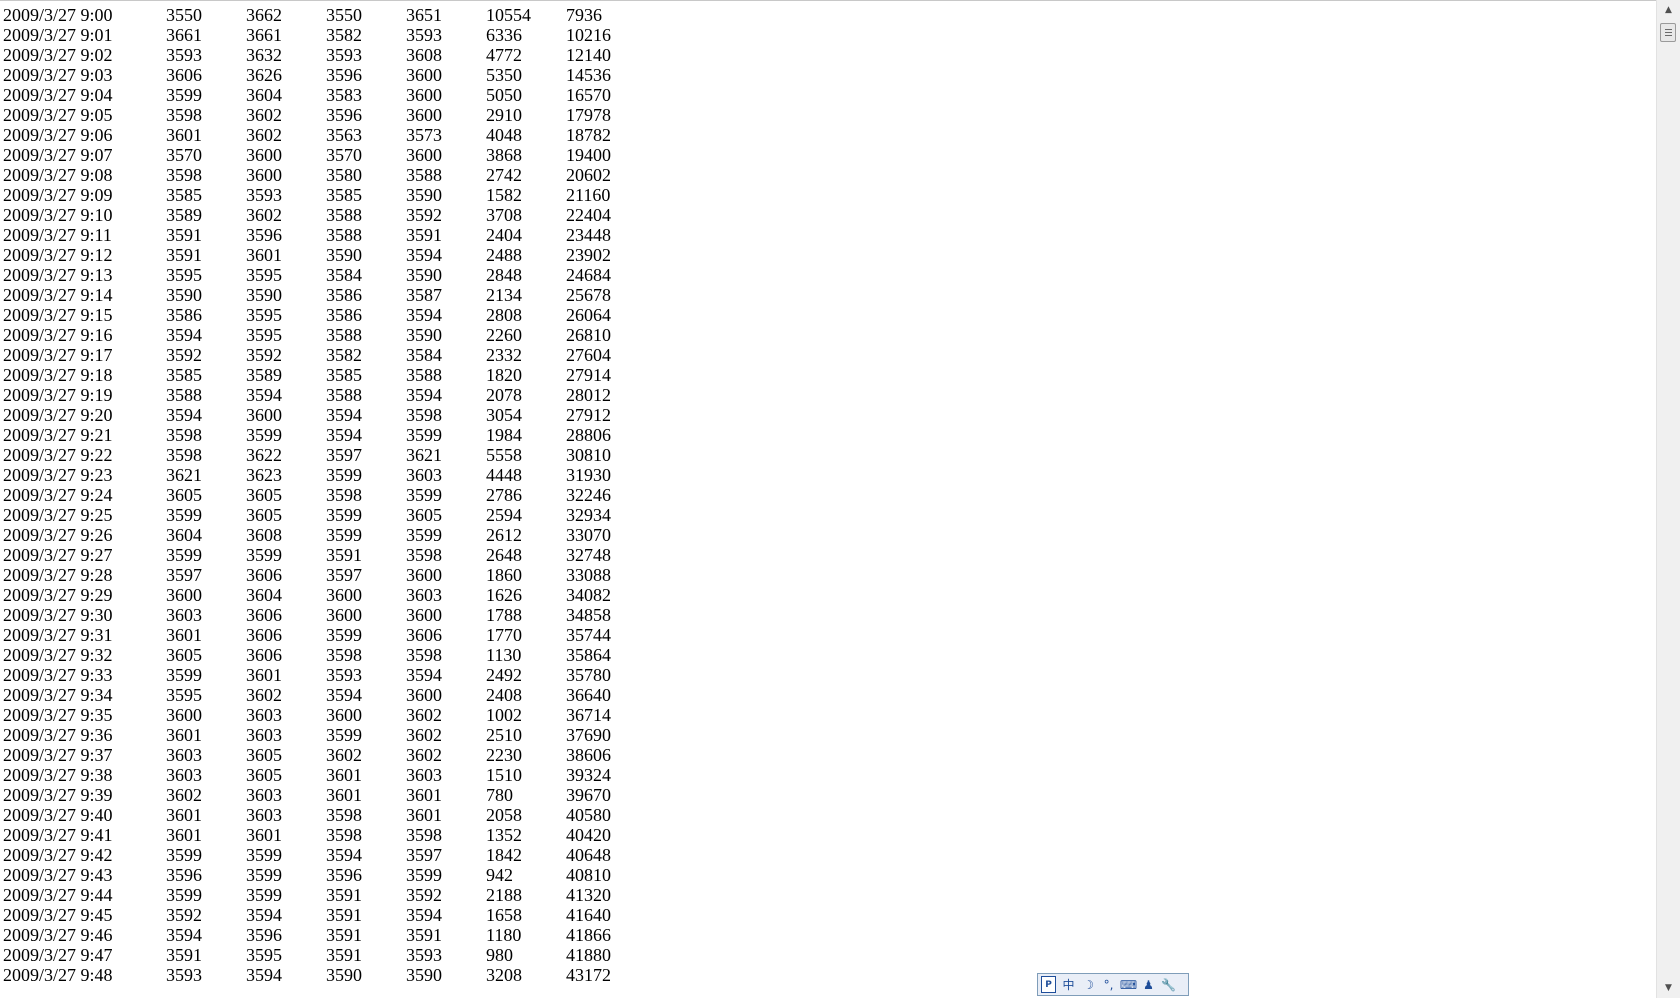 The width and height of the screenshot is (1680, 998). Describe the element at coordinates (588, 875) in the screenshot. I see `open-interest-cell: 40810` at that location.